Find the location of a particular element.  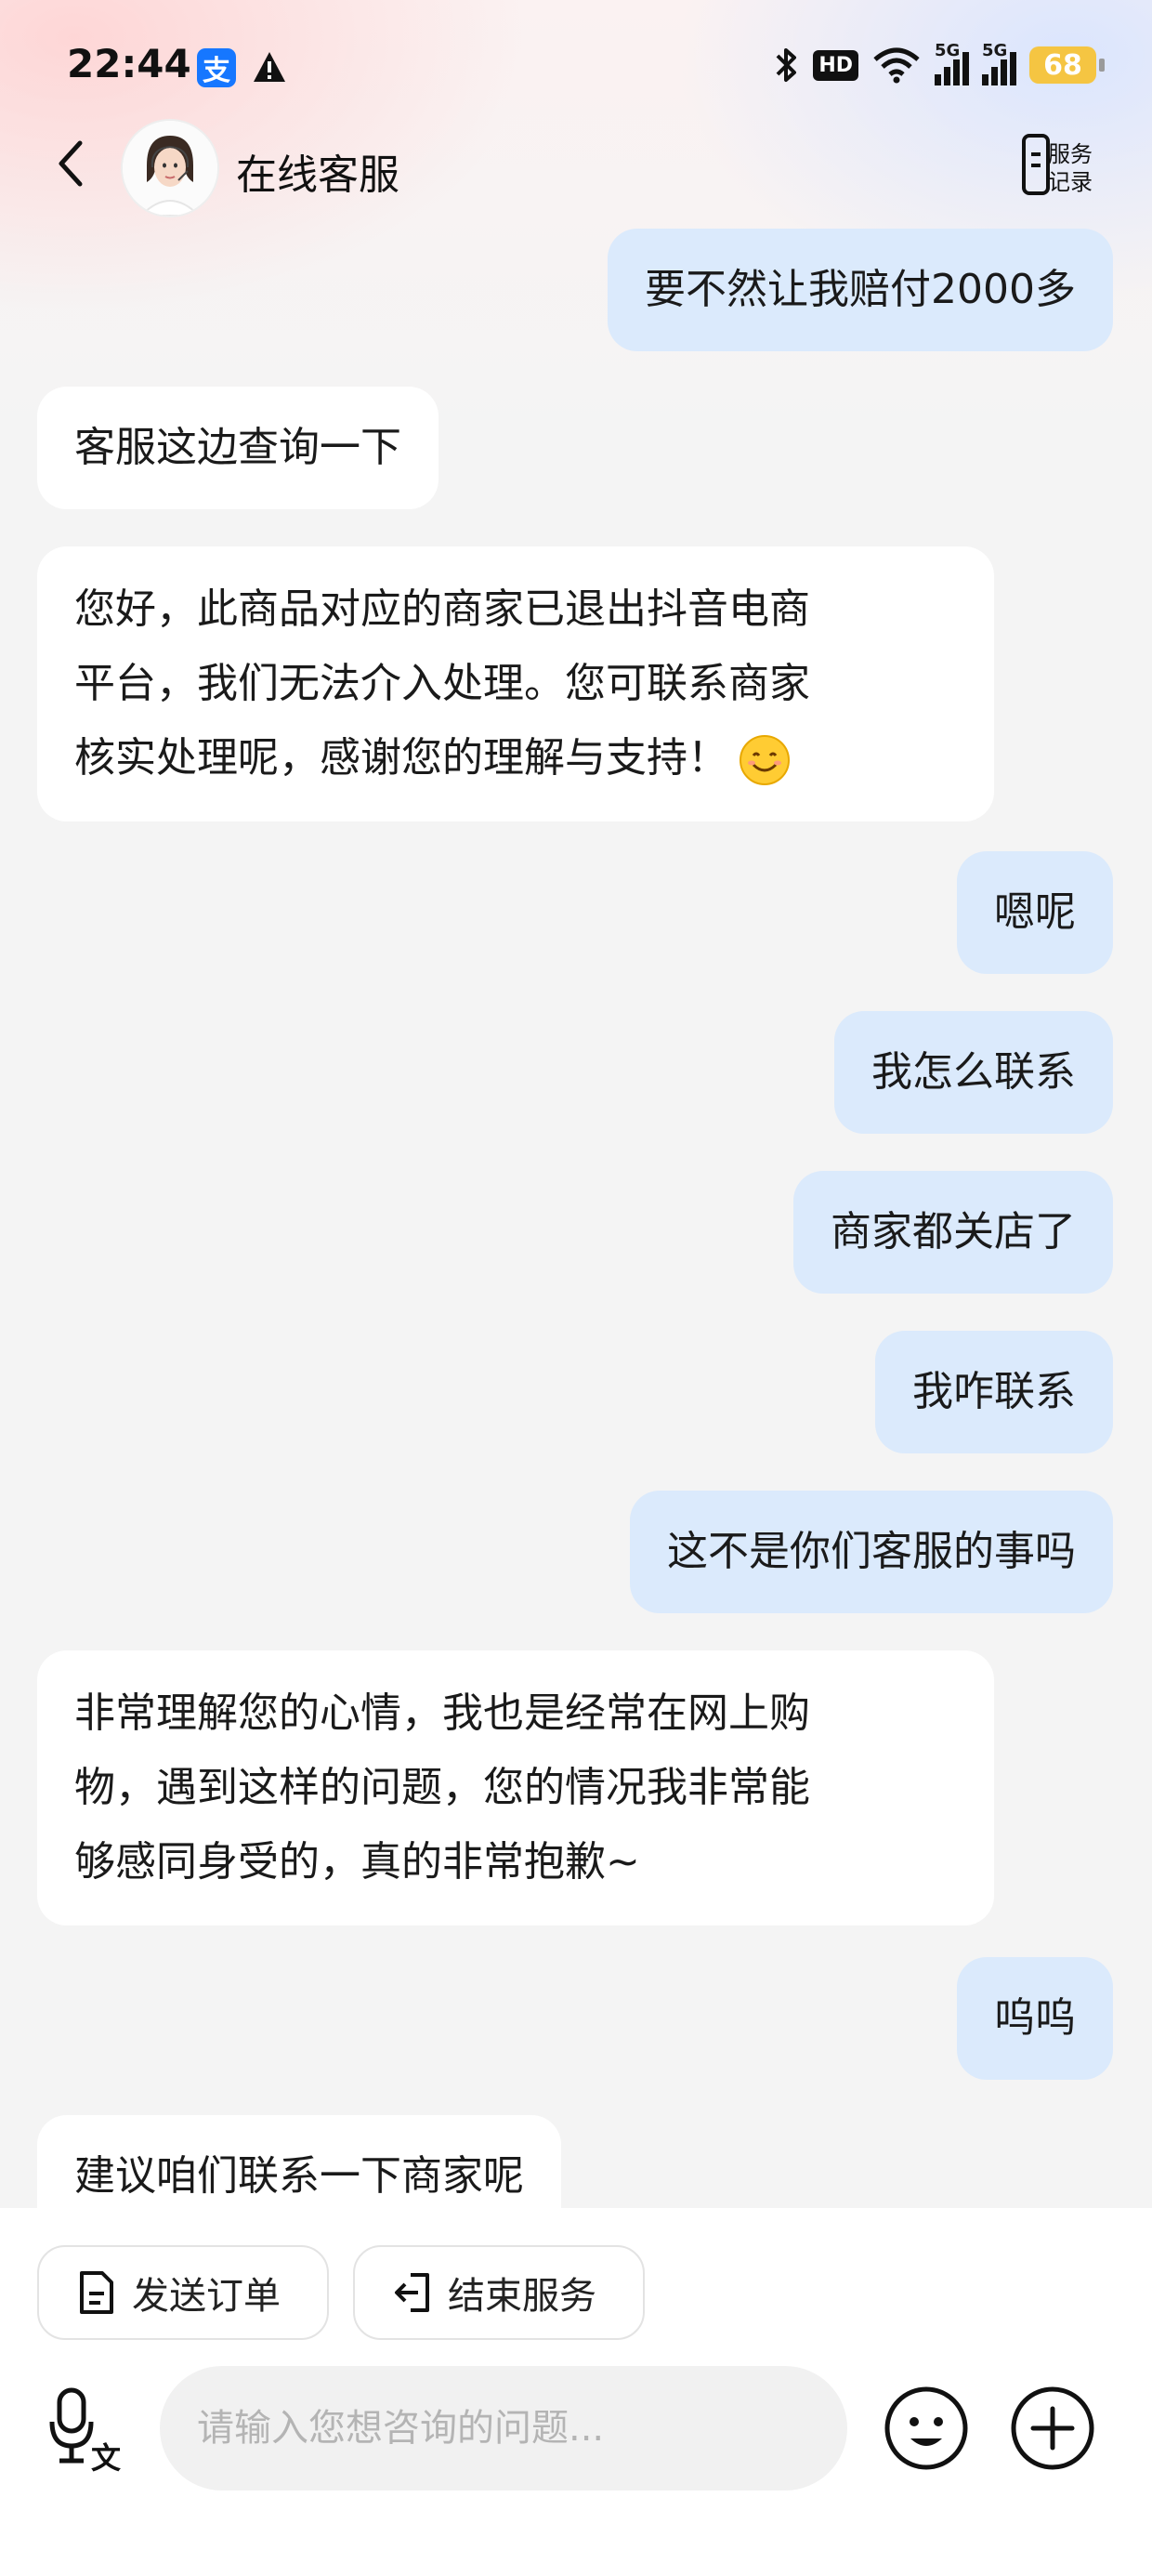

user-message-bubble: 呜呜 is located at coordinates (1035, 2018).